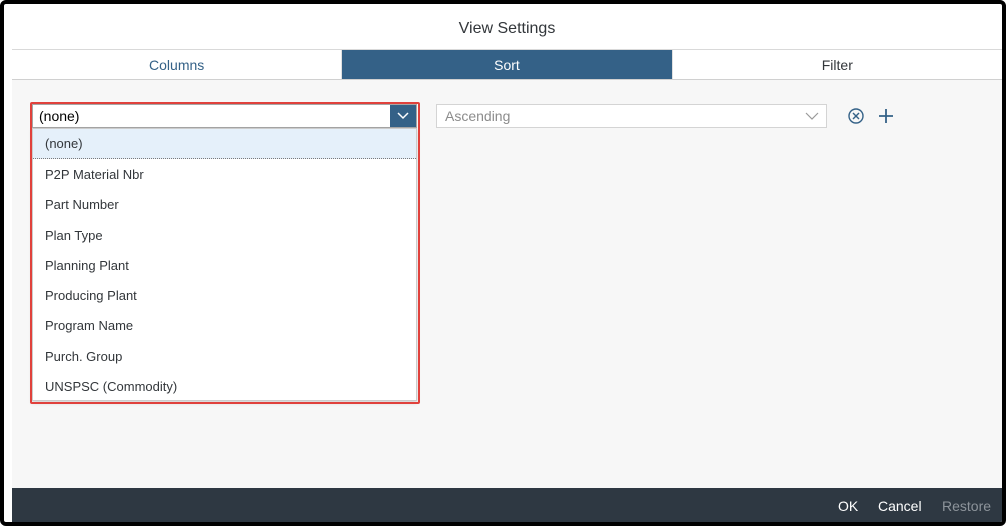  What do you see at coordinates (631, 116) in the screenshot?
I see `sort-order-select: Ascending` at bounding box center [631, 116].